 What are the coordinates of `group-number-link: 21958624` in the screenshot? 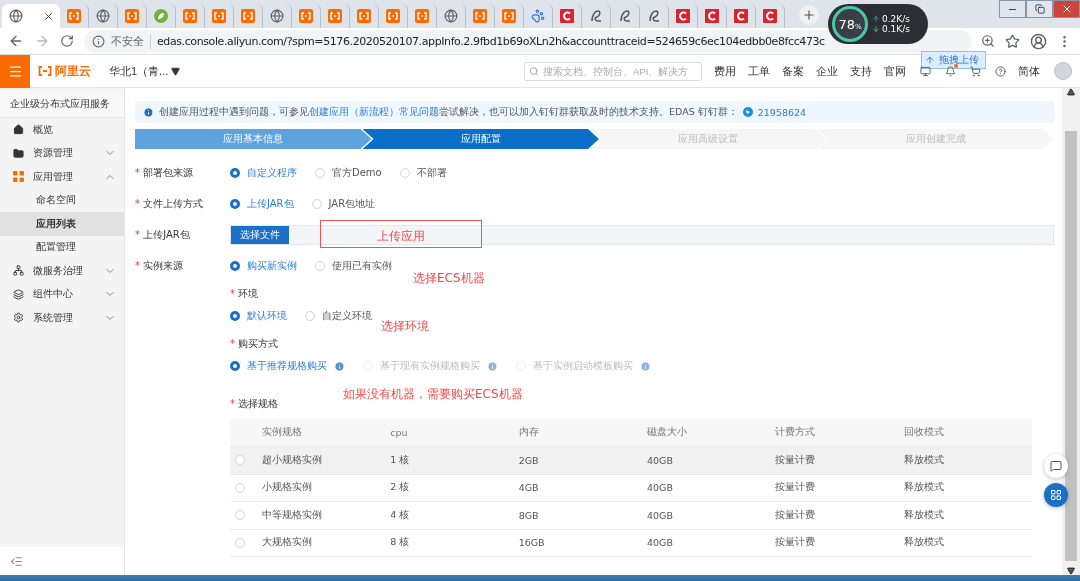 It's located at (782, 112).